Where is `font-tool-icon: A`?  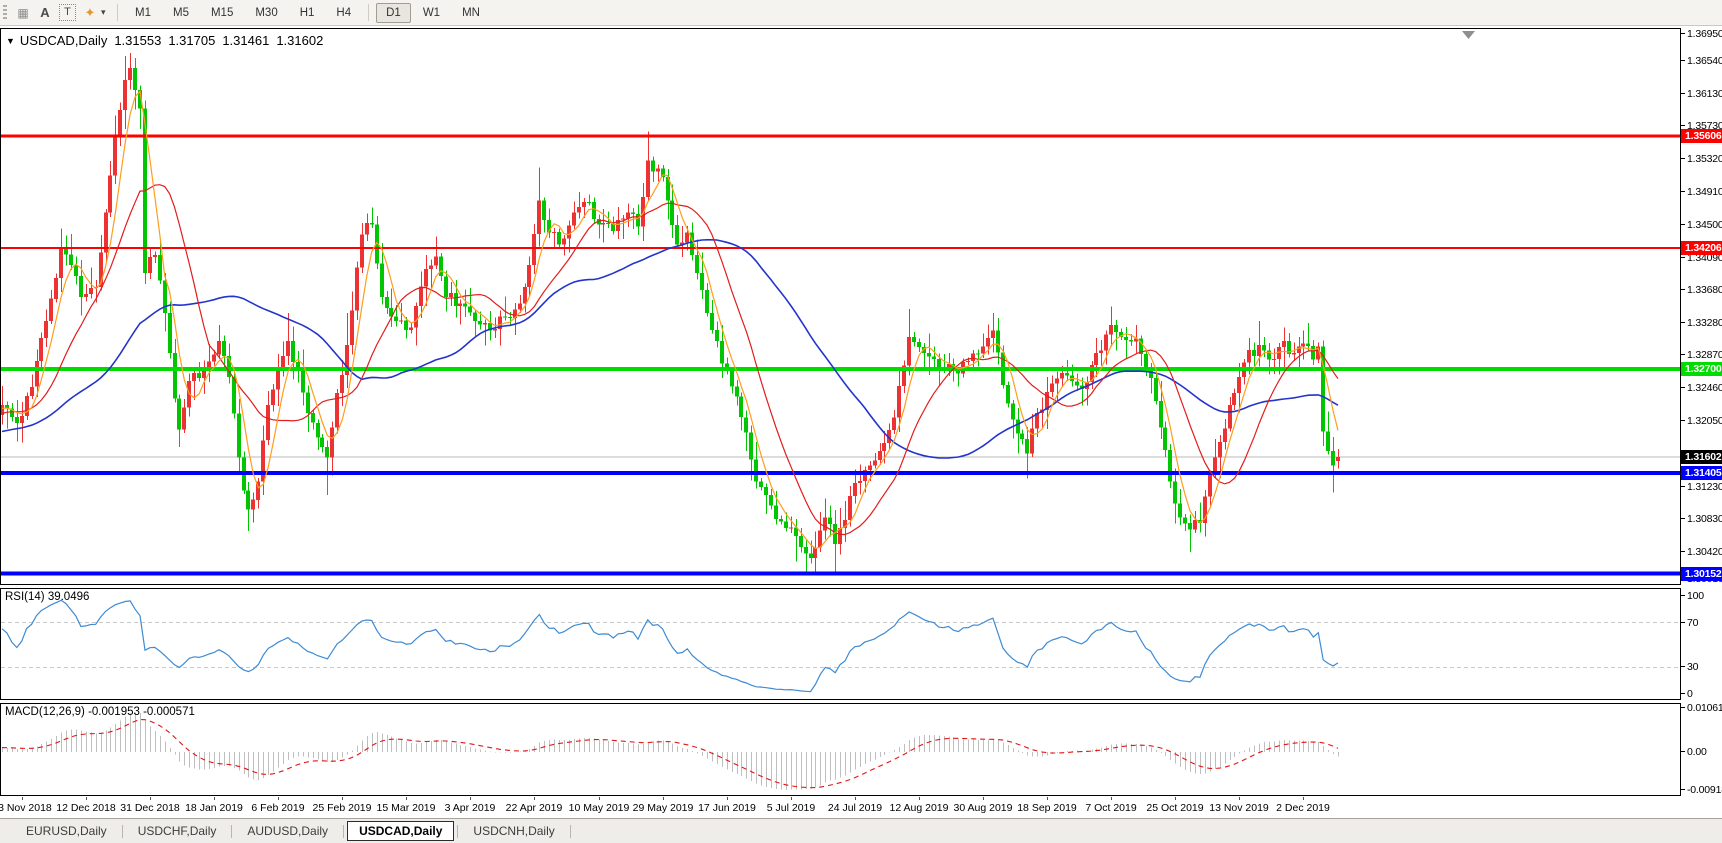 font-tool-icon: A is located at coordinates (45, 12).